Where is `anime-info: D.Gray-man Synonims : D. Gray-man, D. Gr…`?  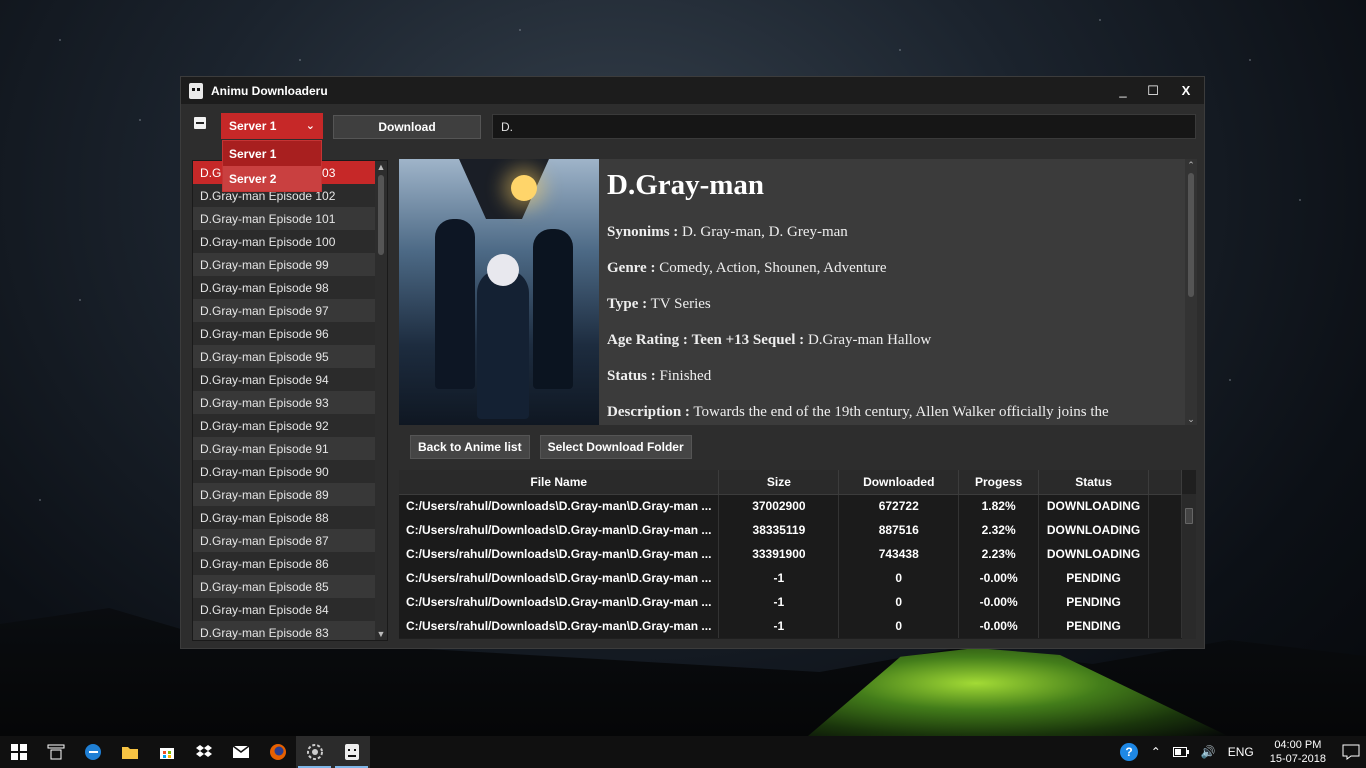 anime-info: D.Gray-man Synonims : D. Gray-man, D. Gr… is located at coordinates (892, 297).